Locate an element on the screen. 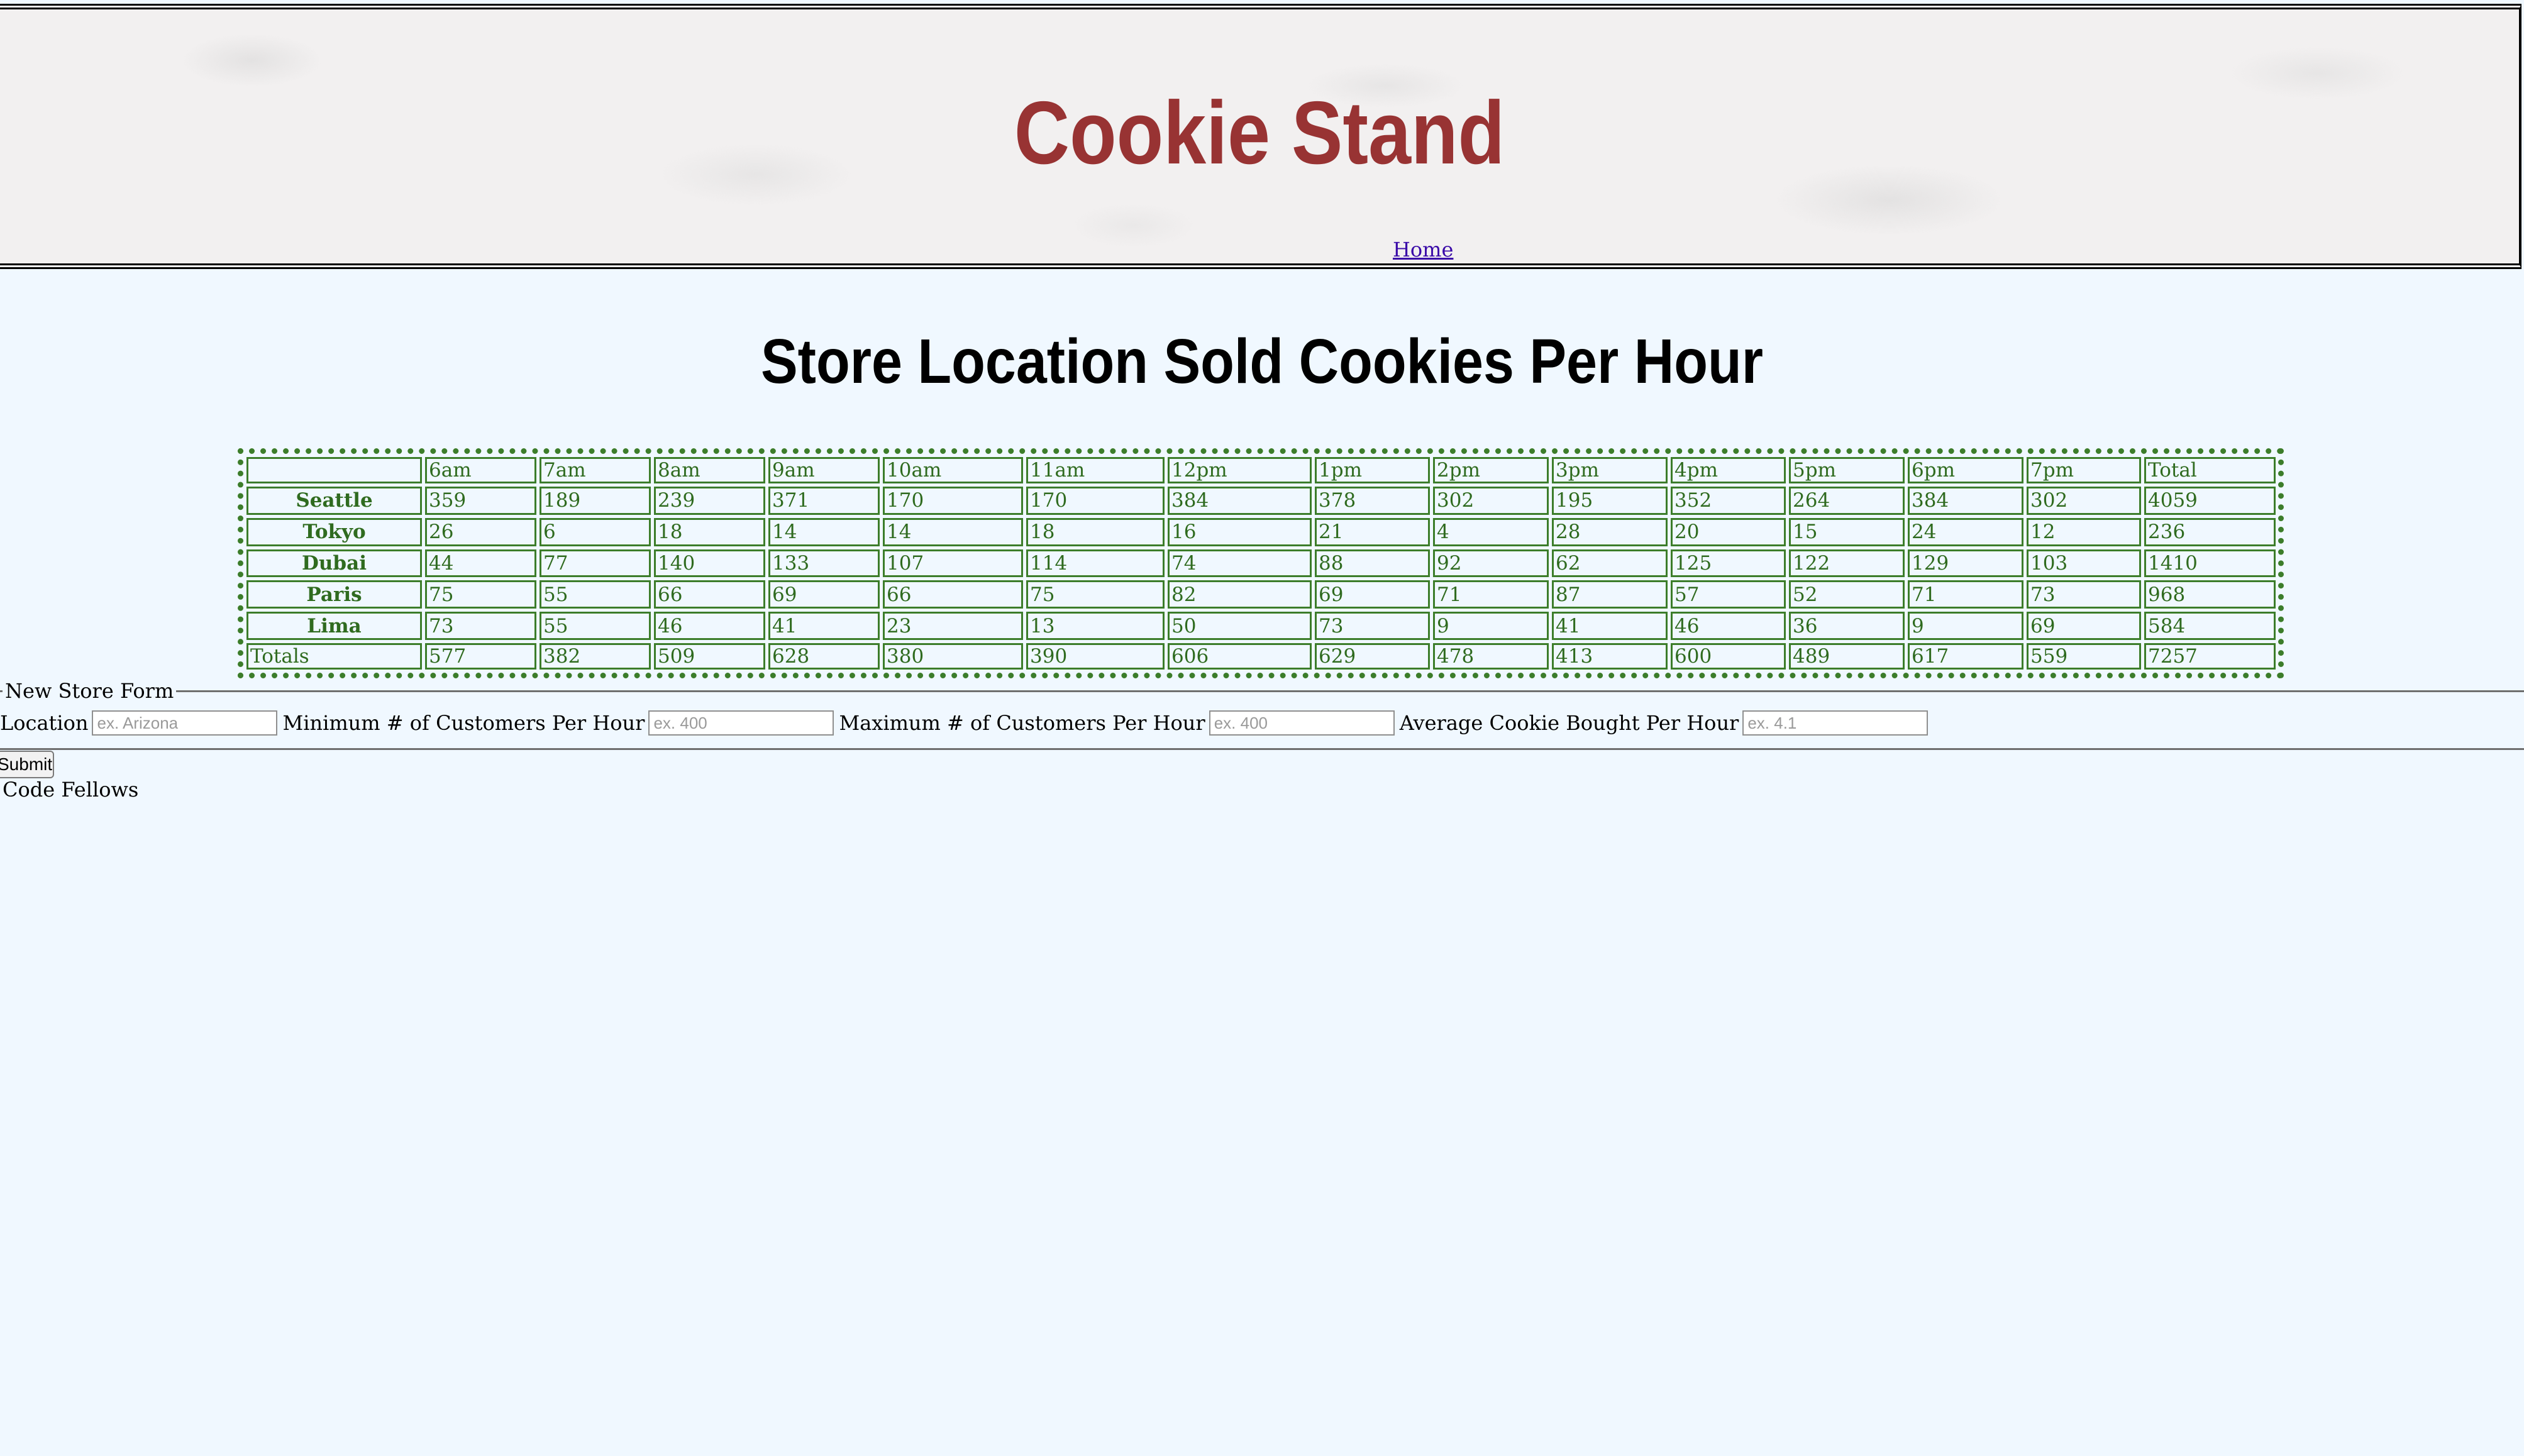 This screenshot has height=1456, width=2524. table-cell: 140 is located at coordinates (709, 563).